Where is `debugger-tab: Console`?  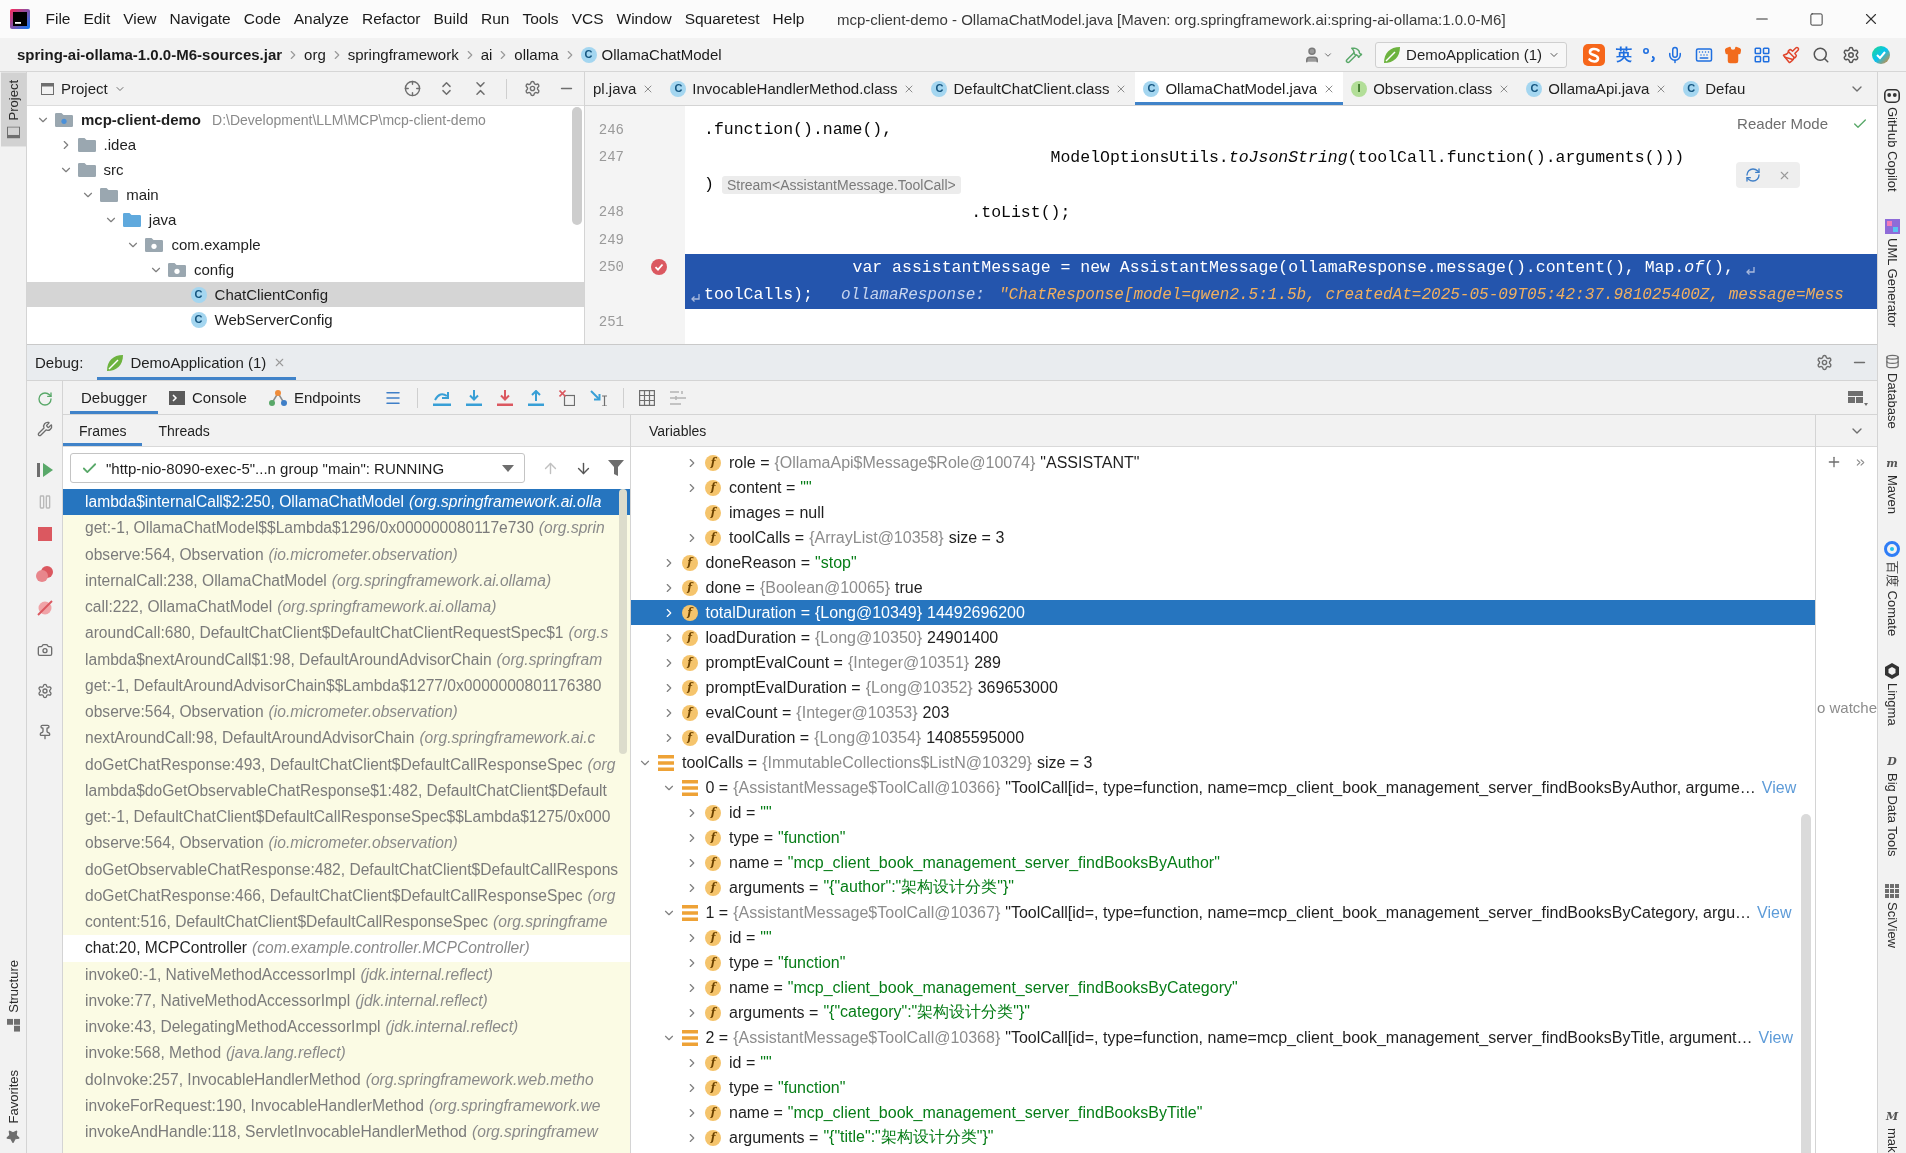
debugger-tab: Console is located at coordinates (207, 397).